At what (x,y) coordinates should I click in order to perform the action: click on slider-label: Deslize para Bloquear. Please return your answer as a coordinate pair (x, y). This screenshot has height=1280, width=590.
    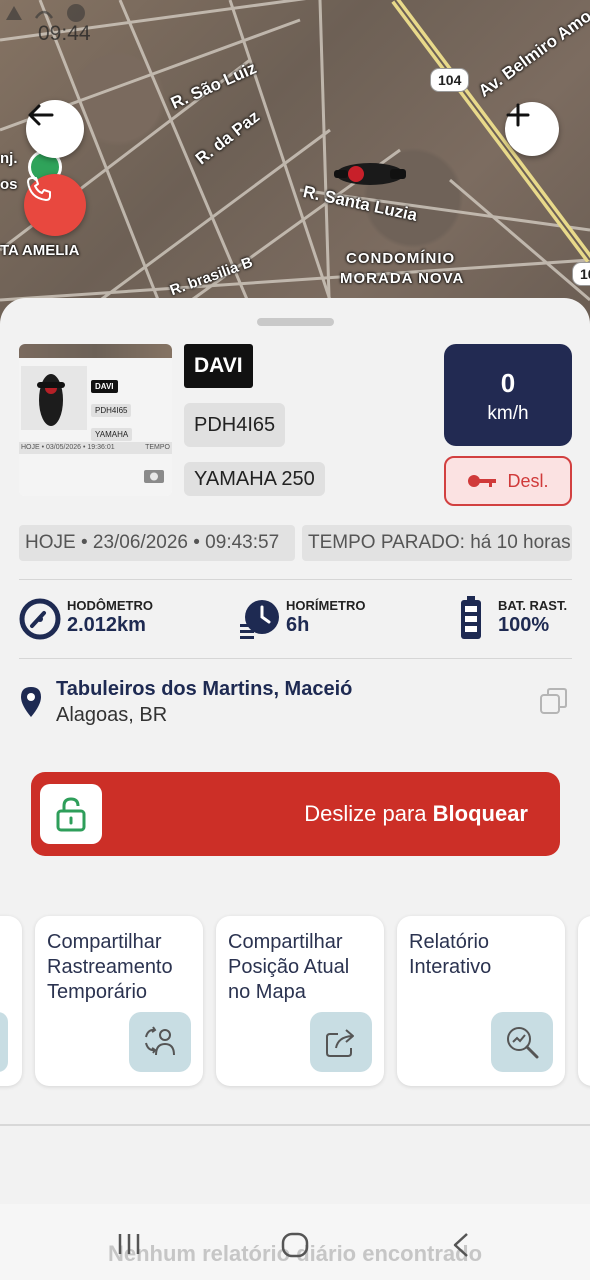
    Looking at the image, I should click on (416, 814).